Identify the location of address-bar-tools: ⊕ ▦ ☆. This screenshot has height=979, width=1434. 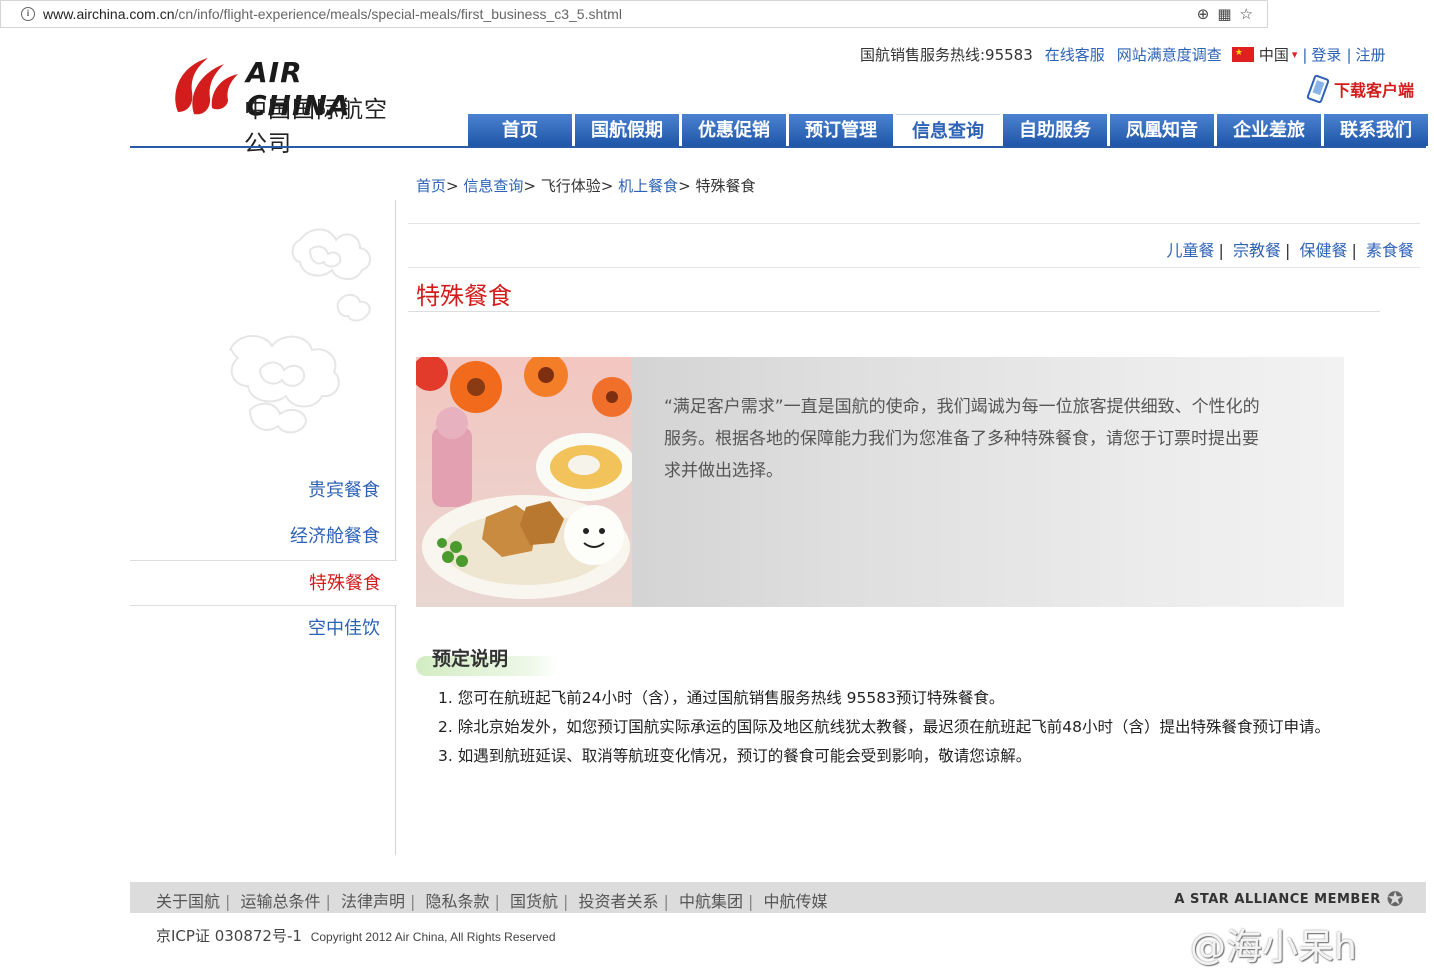
(1225, 14).